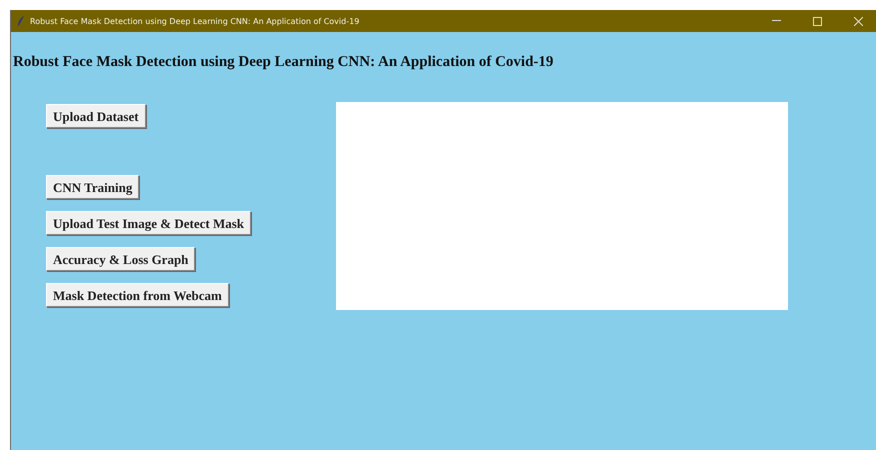  I want to click on action-button: Upload Dataset, so click(96, 116).